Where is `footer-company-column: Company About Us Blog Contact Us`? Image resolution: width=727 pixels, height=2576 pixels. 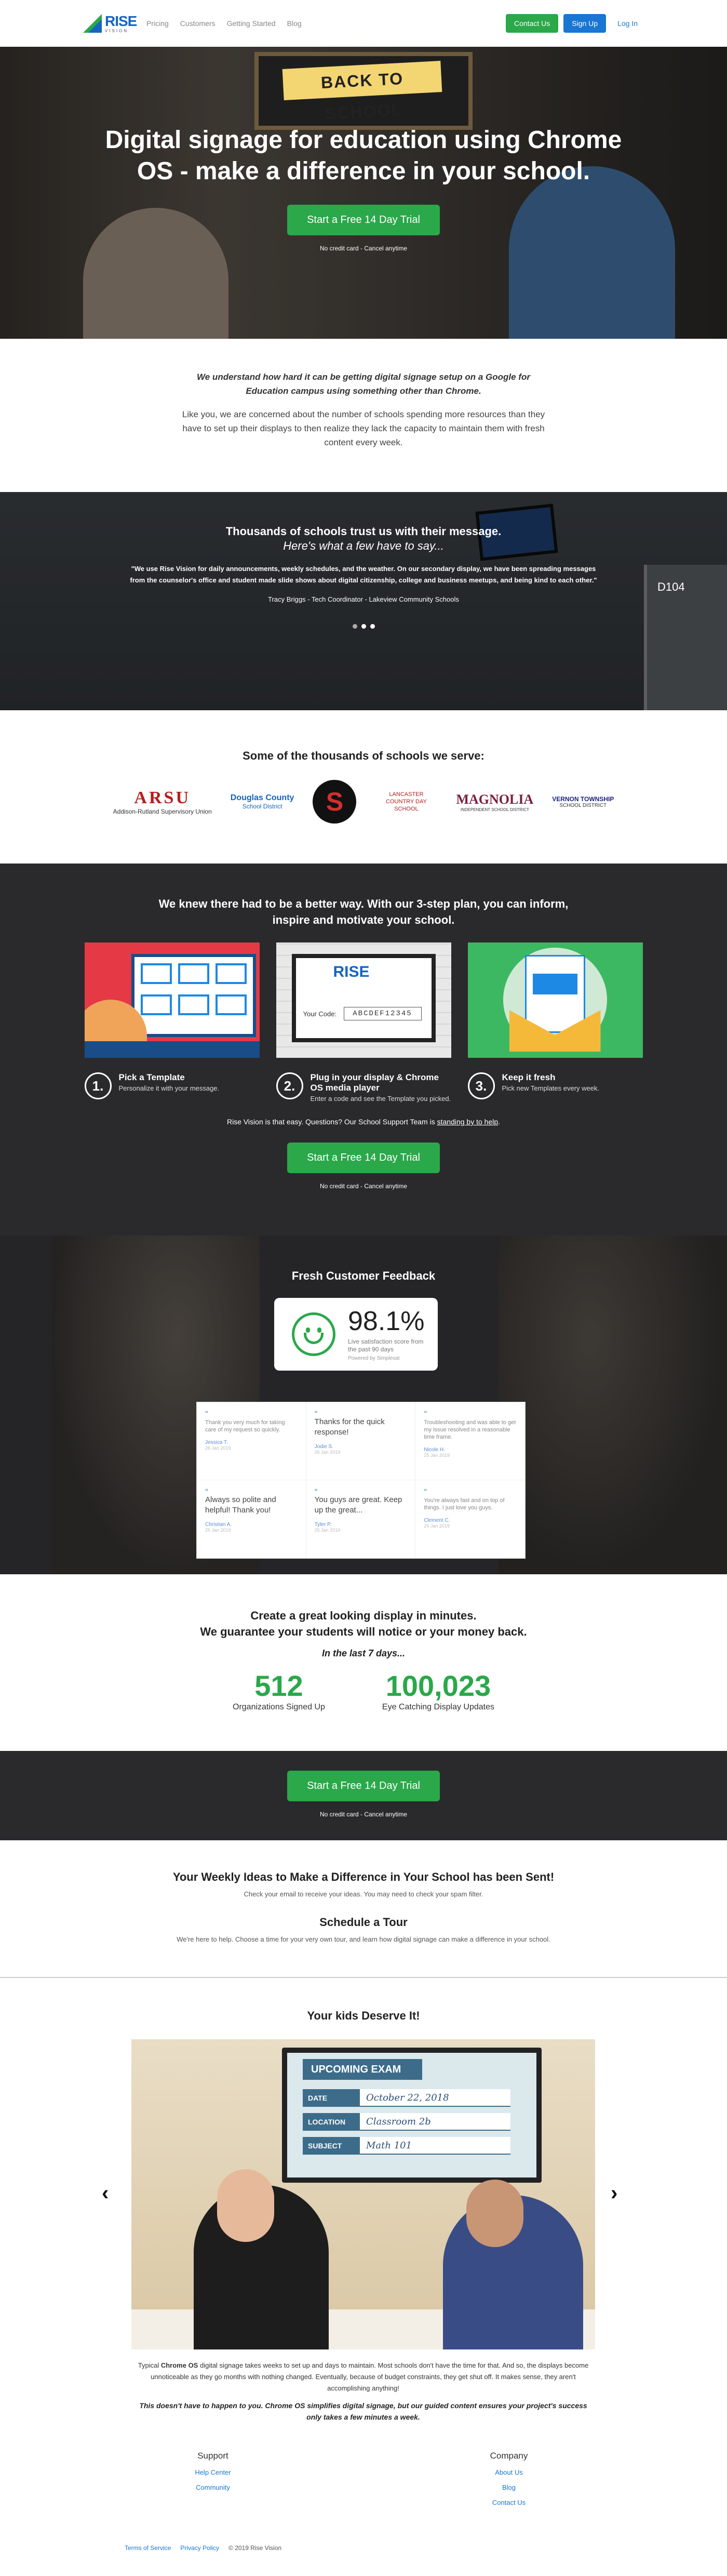 footer-company-column: Company About Us Blog Contact Us is located at coordinates (509, 2483).